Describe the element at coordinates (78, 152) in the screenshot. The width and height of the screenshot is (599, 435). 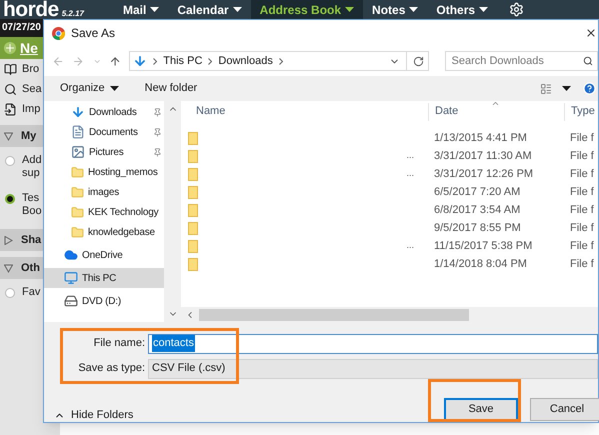
I see `picture-icon` at that location.